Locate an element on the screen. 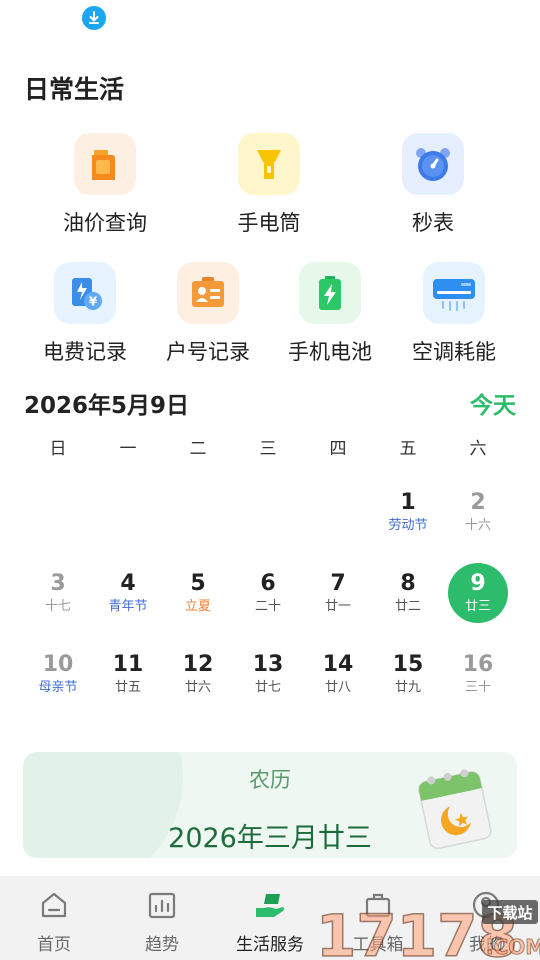 Image resolution: width=540 pixels, height=960 pixels. calendar-day-cell: 11 廿五 is located at coordinates (128, 676).